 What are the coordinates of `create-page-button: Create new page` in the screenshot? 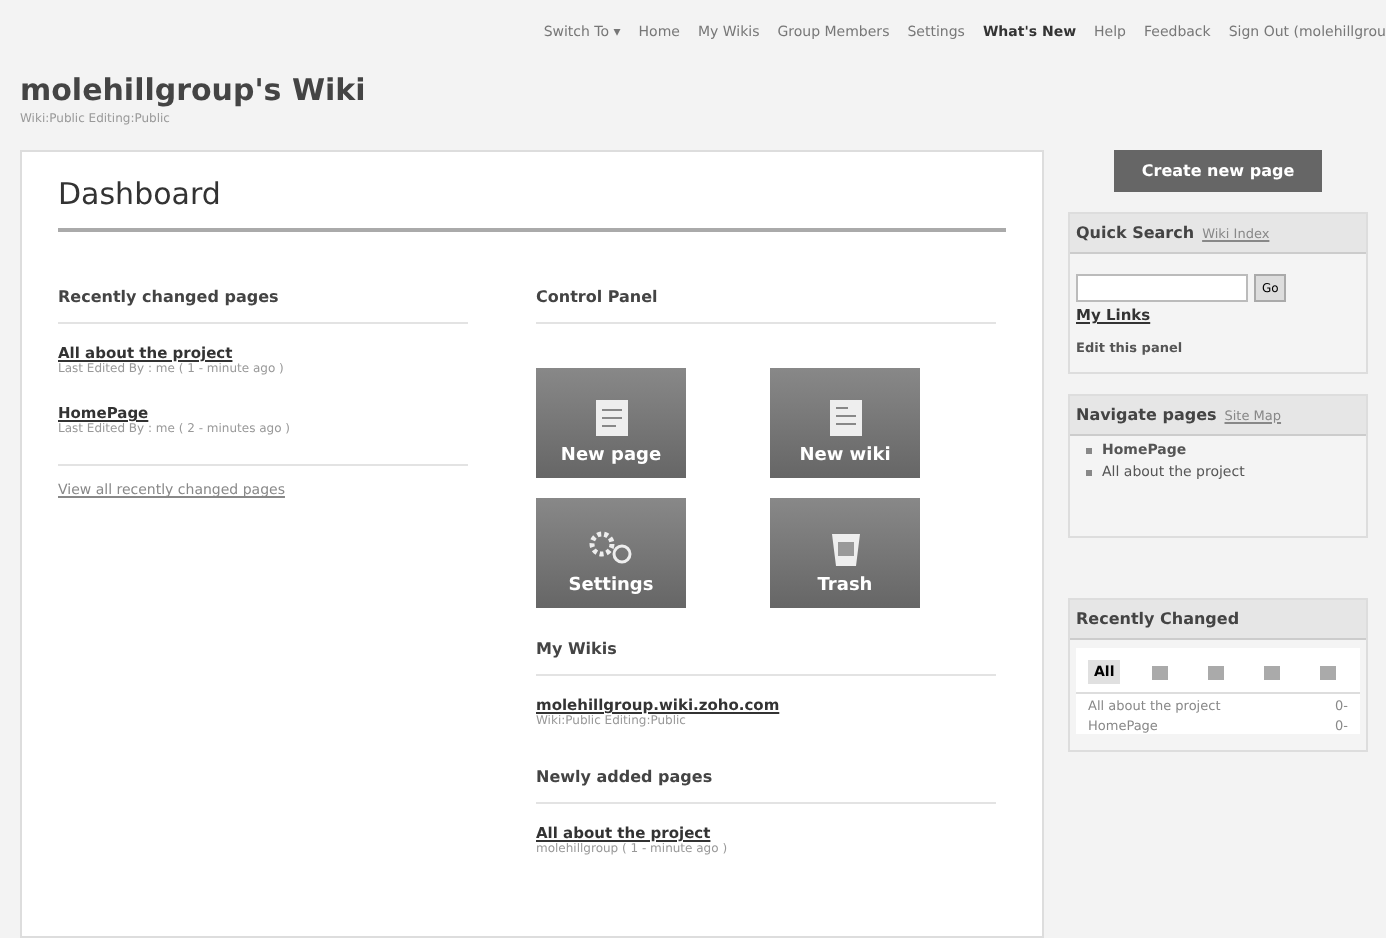 It's located at (1218, 171).